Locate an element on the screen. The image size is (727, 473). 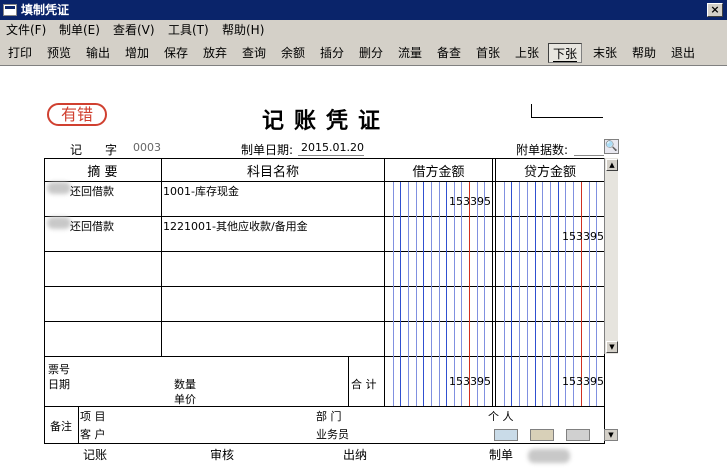
close-button: × is located at coordinates (715, 10).